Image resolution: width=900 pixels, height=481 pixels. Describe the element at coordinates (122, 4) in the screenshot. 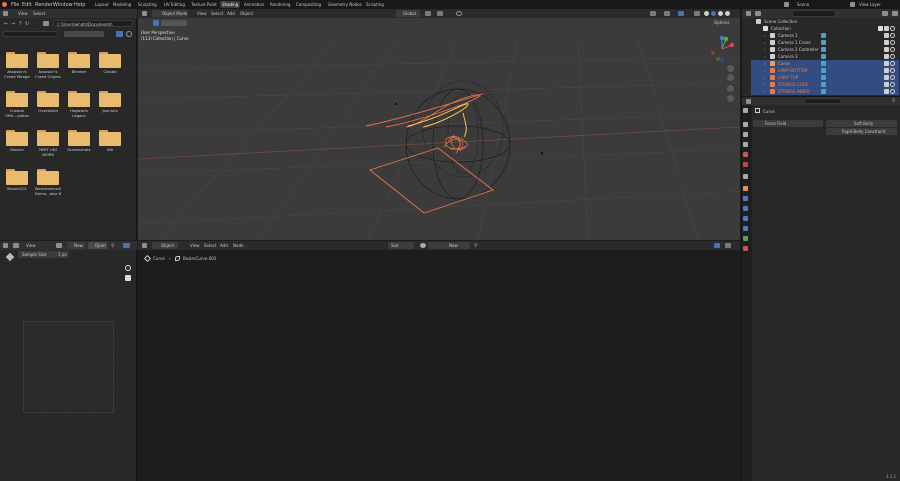

I see `tab-modeling: Modeling` at that location.